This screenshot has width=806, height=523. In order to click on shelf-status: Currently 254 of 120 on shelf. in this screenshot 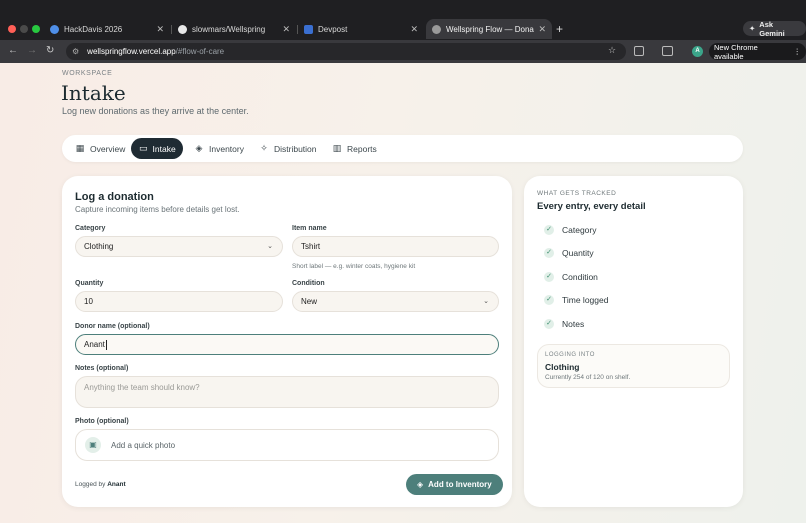, I will do `click(588, 377)`.